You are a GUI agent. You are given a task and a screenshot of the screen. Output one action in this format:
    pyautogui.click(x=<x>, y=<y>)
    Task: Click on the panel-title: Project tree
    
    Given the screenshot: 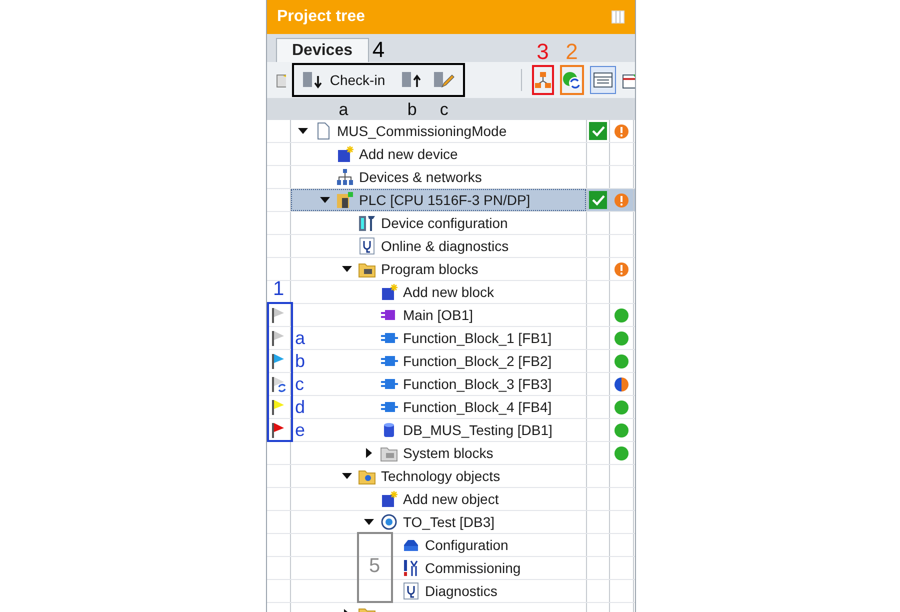 What is the action you would take?
    pyautogui.click(x=321, y=17)
    